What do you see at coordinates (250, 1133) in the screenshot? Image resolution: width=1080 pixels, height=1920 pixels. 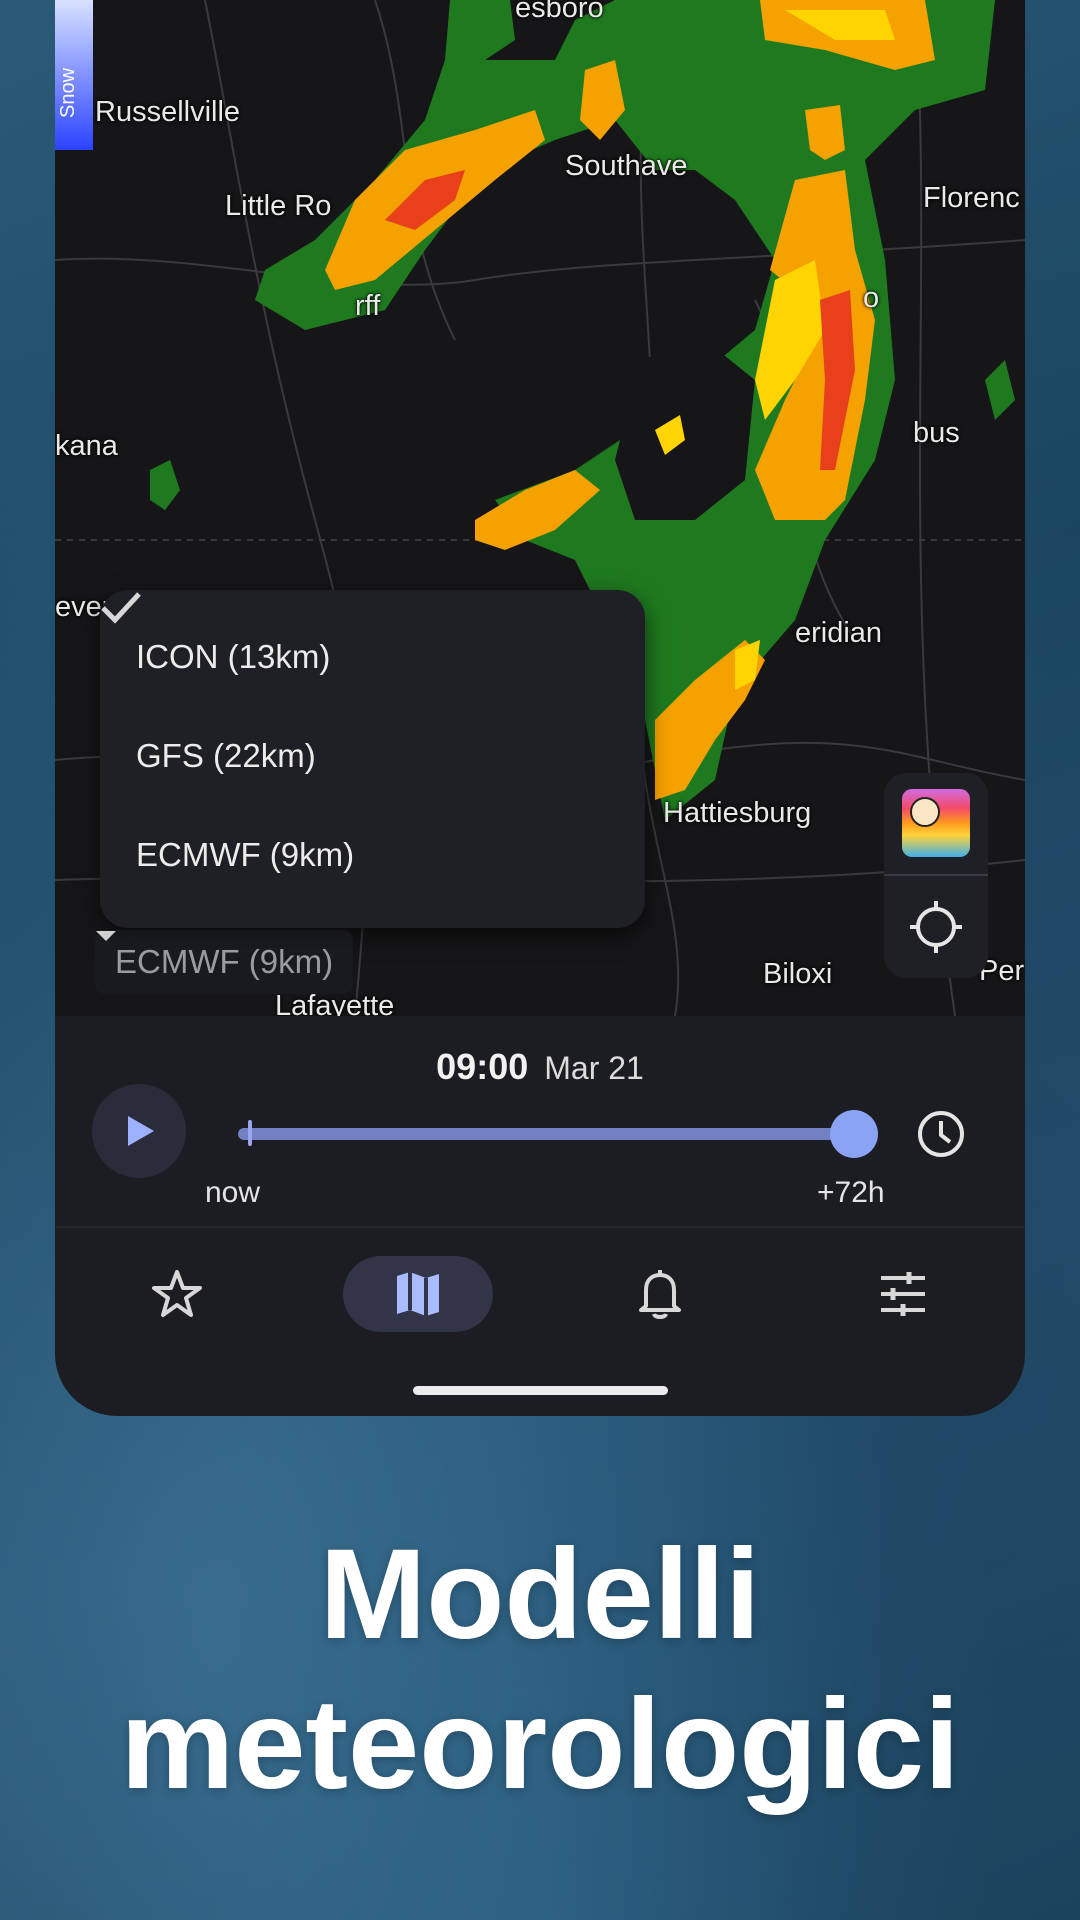 I see `timeline-start-tick` at bounding box center [250, 1133].